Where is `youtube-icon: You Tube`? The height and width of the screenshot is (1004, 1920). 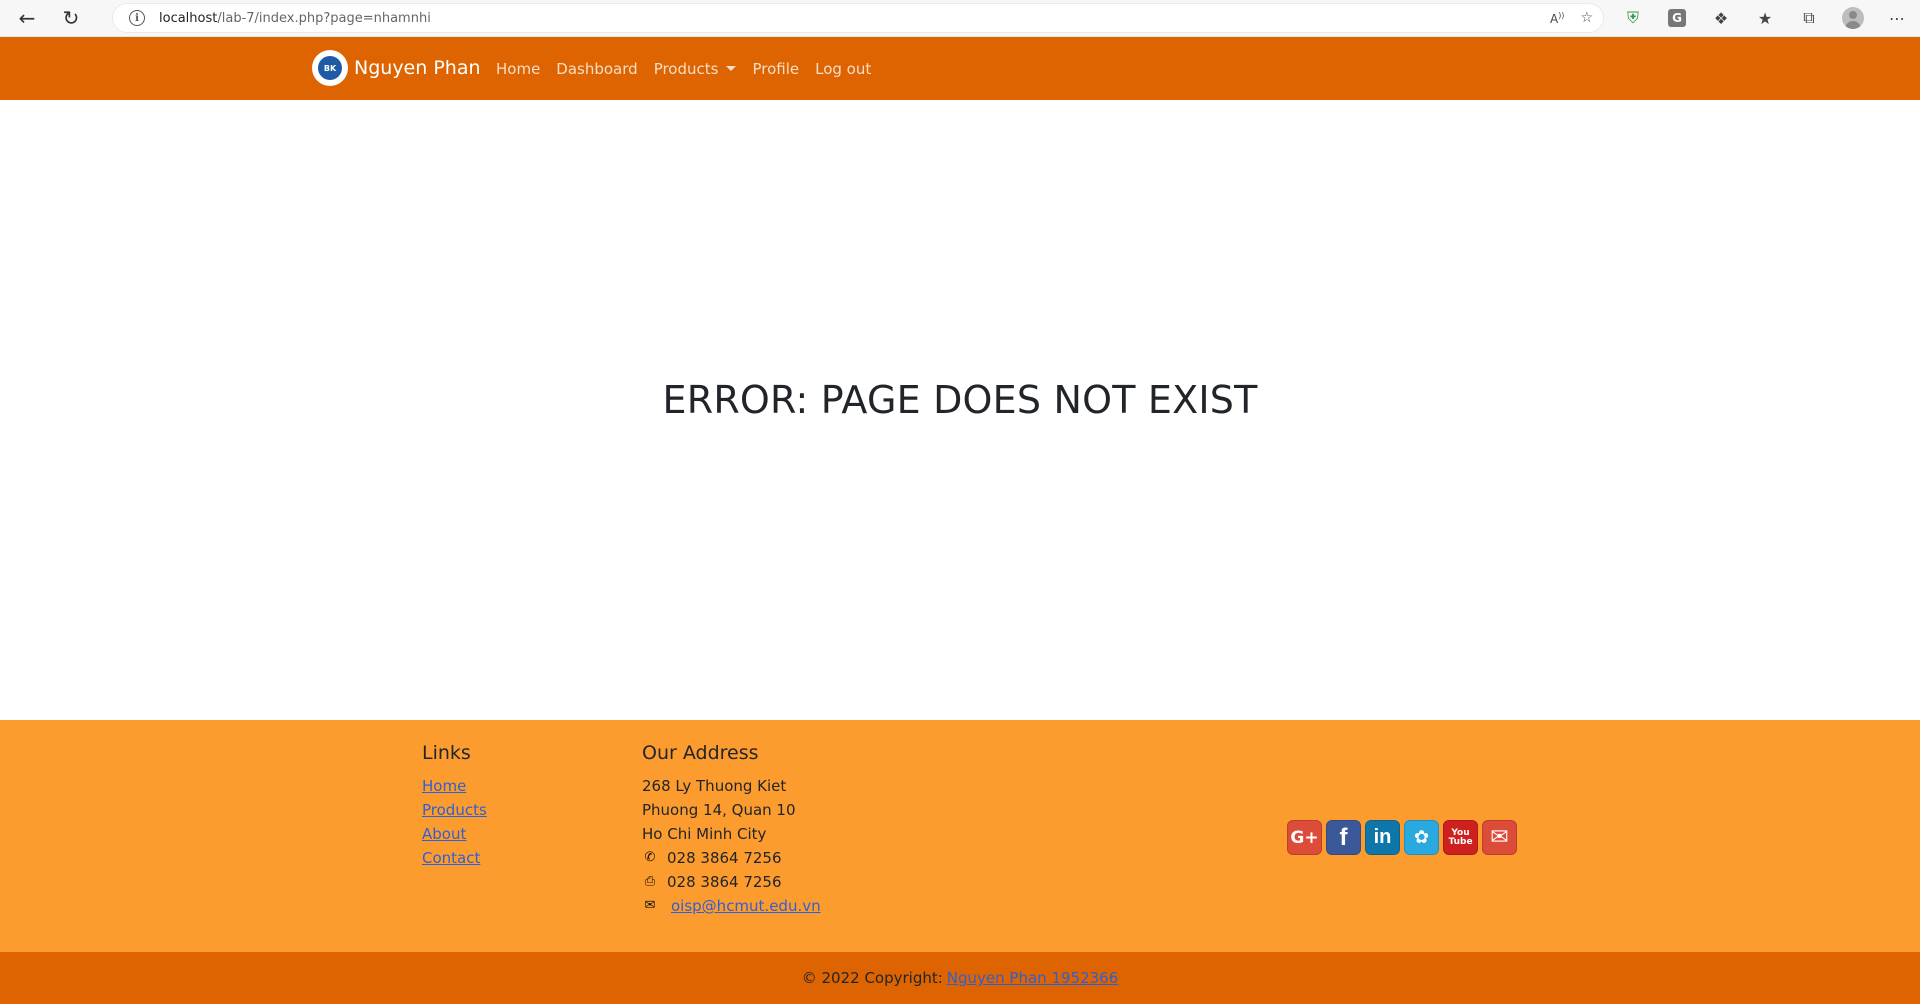
youtube-icon: You Tube is located at coordinates (1460, 837).